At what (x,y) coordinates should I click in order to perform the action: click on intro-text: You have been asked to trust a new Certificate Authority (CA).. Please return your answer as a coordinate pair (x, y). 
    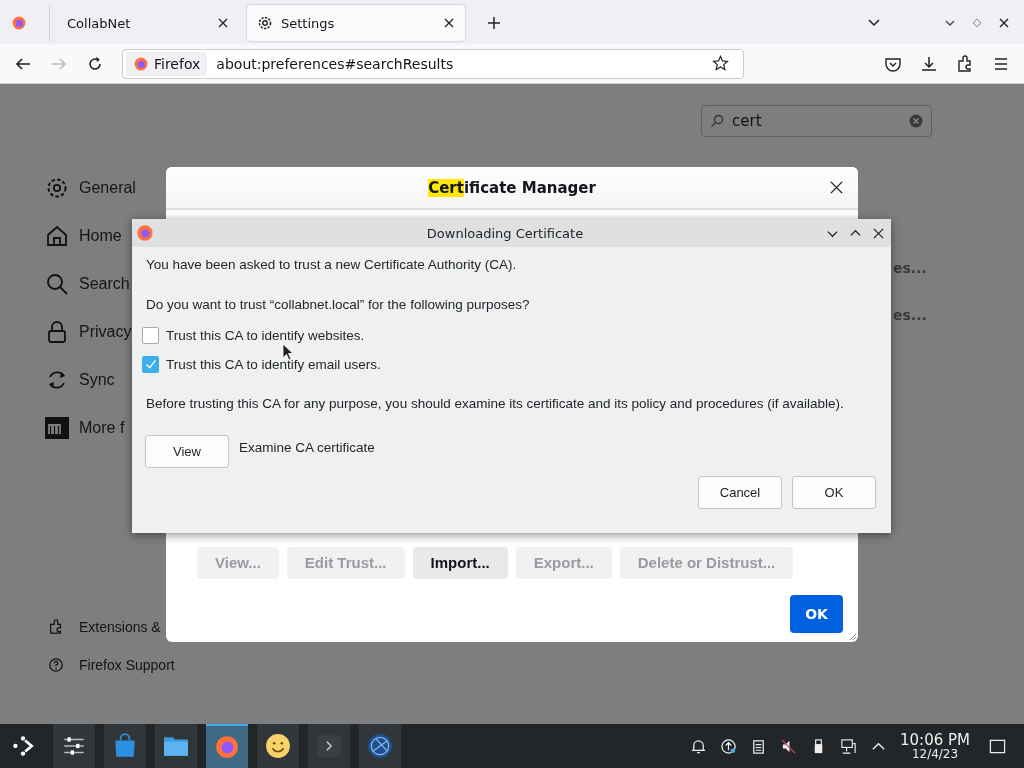
    Looking at the image, I should click on (332, 264).